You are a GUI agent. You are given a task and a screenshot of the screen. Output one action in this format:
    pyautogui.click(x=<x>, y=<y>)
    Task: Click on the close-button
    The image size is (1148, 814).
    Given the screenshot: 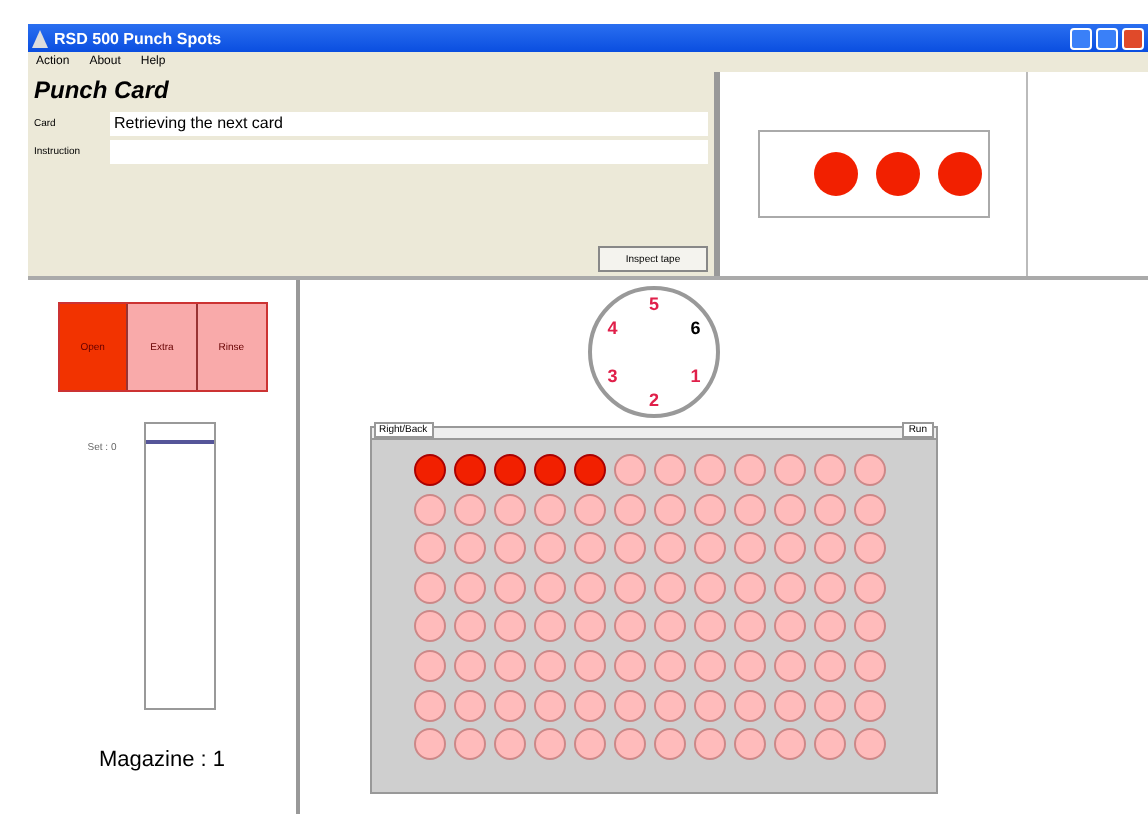 What is the action you would take?
    pyautogui.click(x=1133, y=38)
    